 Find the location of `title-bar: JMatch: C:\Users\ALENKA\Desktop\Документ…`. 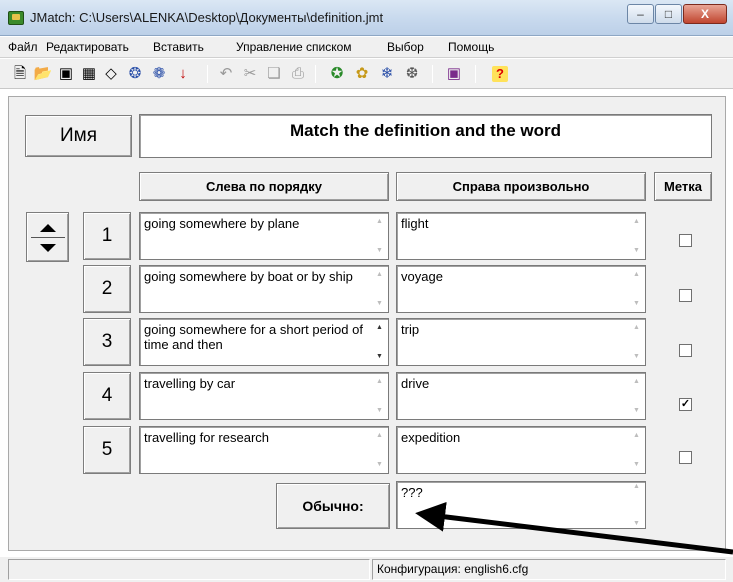

title-bar: JMatch: C:\Users\ALENKA\Desktop\Документ… is located at coordinates (366, 18).